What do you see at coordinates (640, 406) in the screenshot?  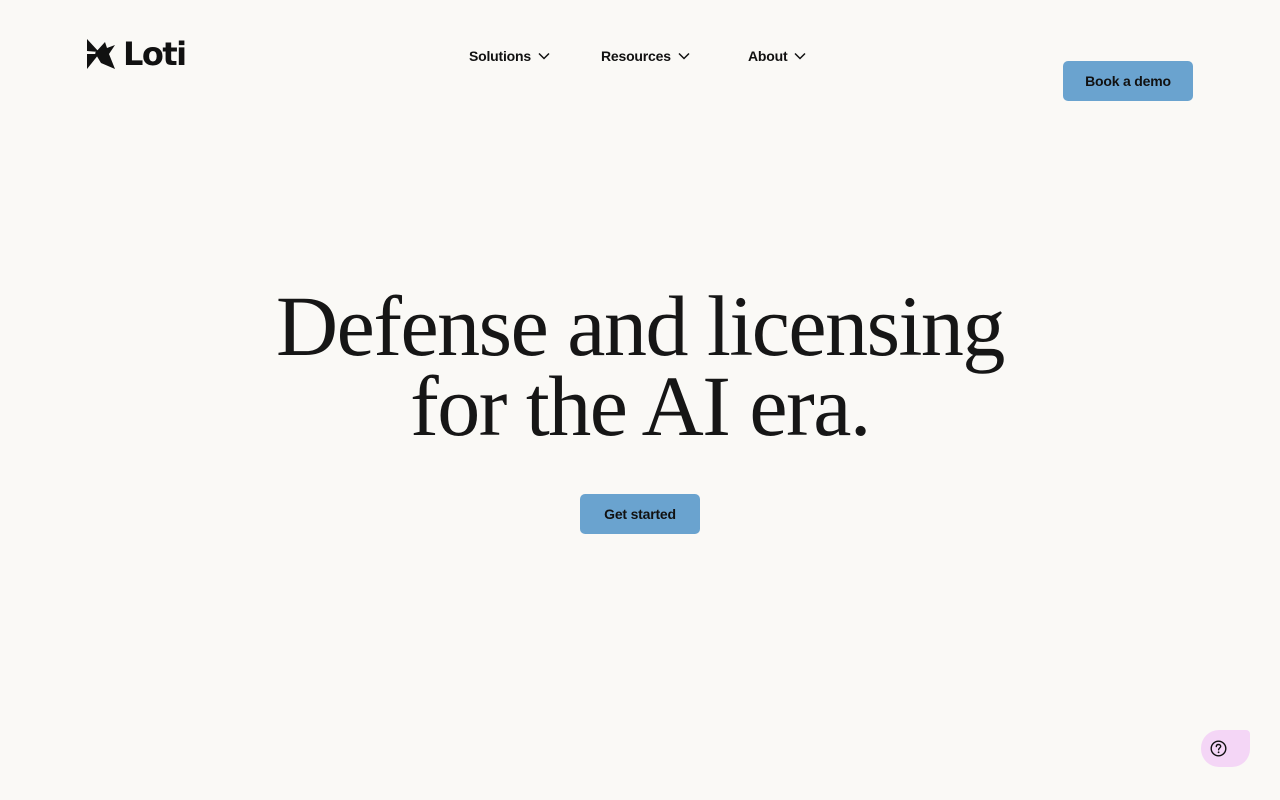 I see `hero-title-line-2: for the AI era.` at bounding box center [640, 406].